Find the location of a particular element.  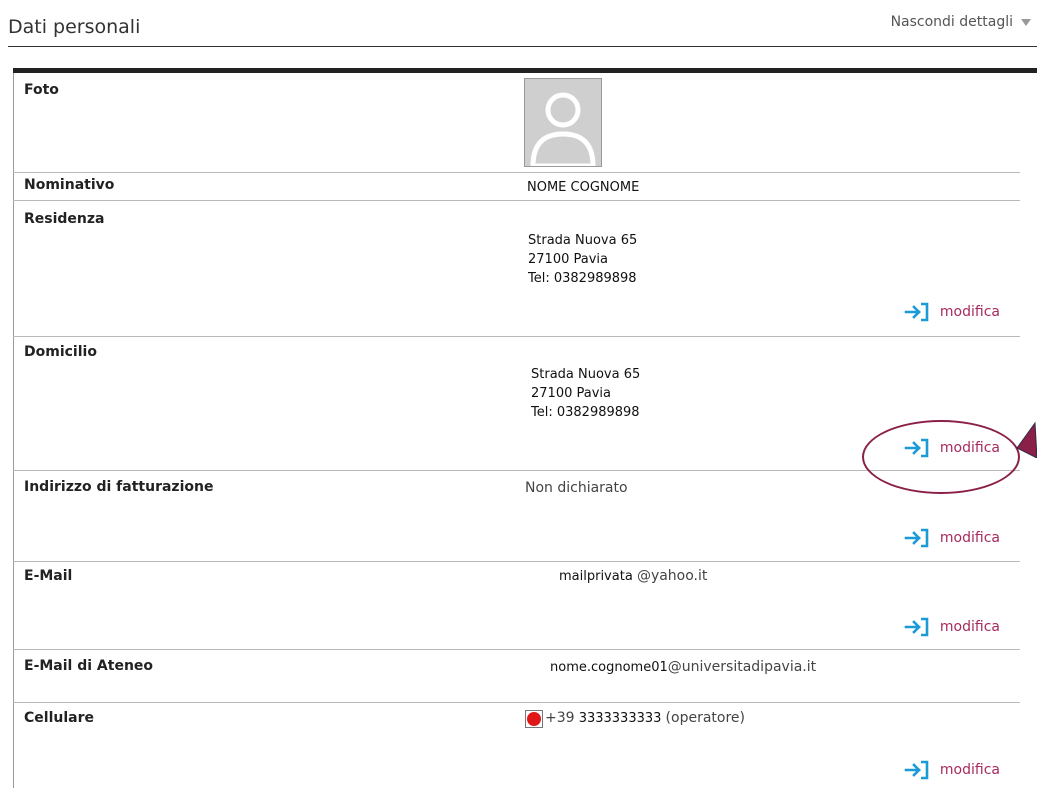

email-edit-label: modifica is located at coordinates (969, 627).